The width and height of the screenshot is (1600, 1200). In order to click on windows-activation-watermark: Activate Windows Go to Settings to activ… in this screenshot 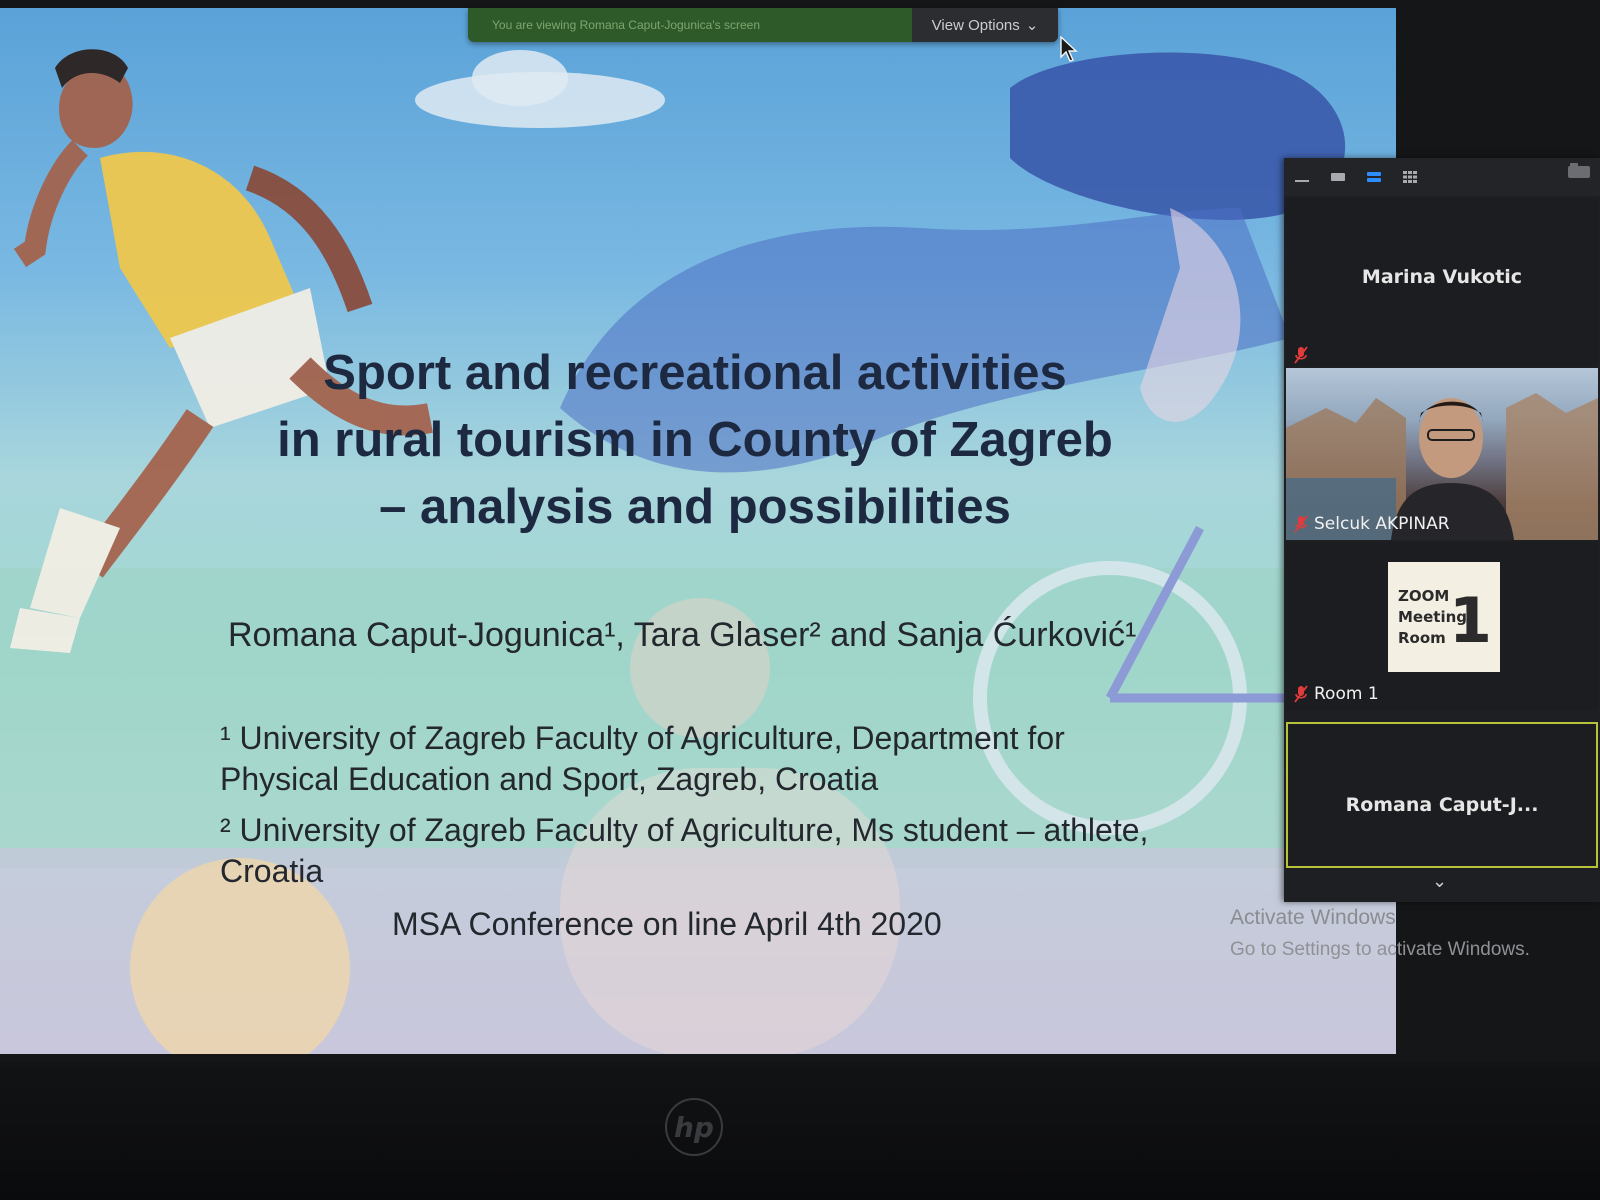, I will do `click(1380, 934)`.